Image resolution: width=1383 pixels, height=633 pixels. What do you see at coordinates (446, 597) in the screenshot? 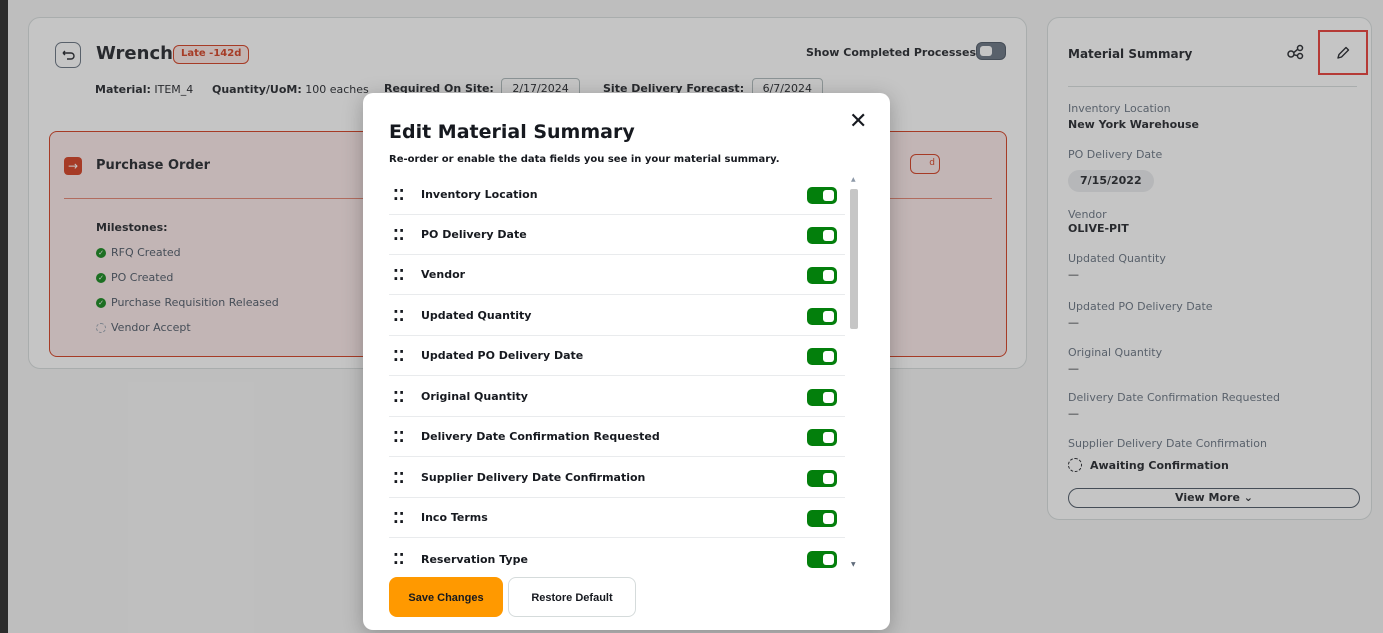
I see `save-changes-button: Save Changes` at bounding box center [446, 597].